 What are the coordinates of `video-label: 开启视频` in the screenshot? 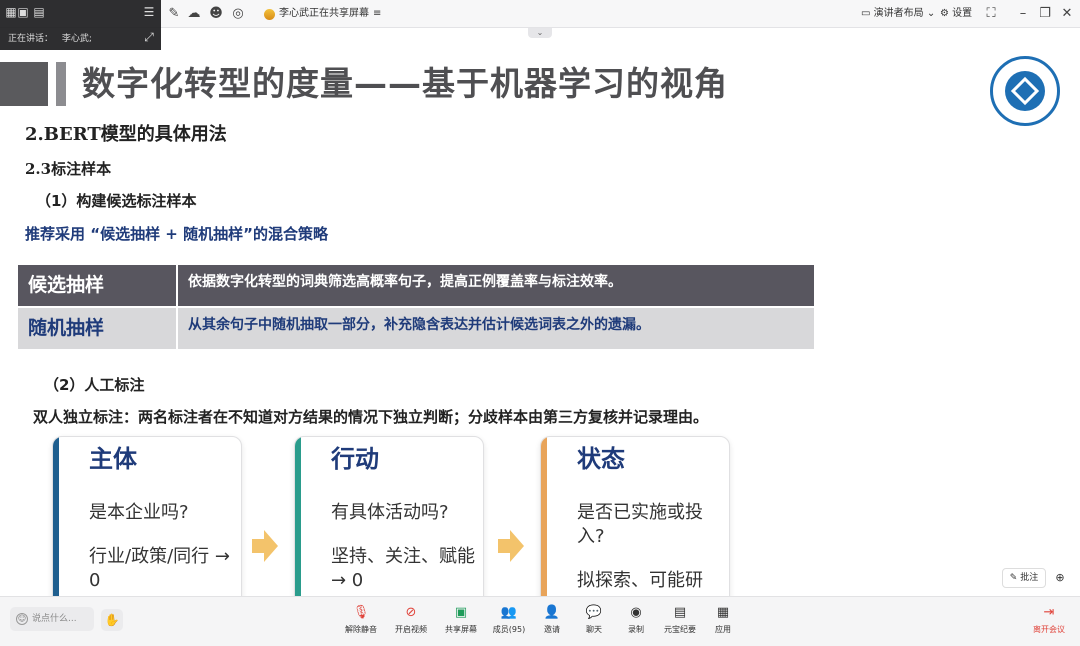 It's located at (411, 629).